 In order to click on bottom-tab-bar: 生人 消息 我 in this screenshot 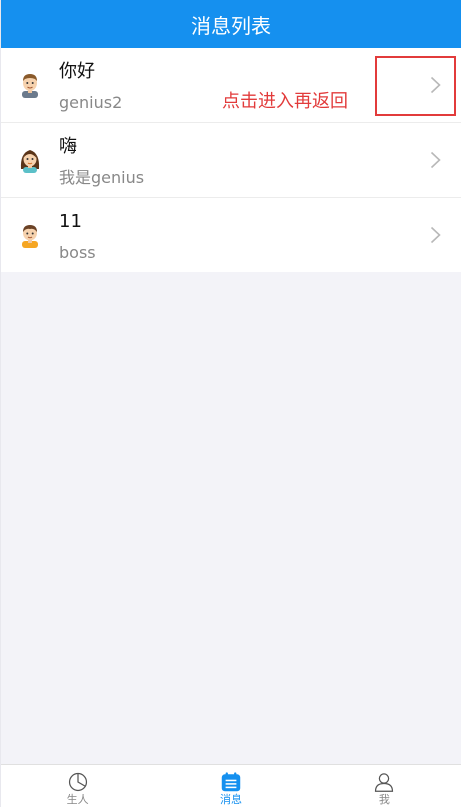, I will do `click(231, 785)`.